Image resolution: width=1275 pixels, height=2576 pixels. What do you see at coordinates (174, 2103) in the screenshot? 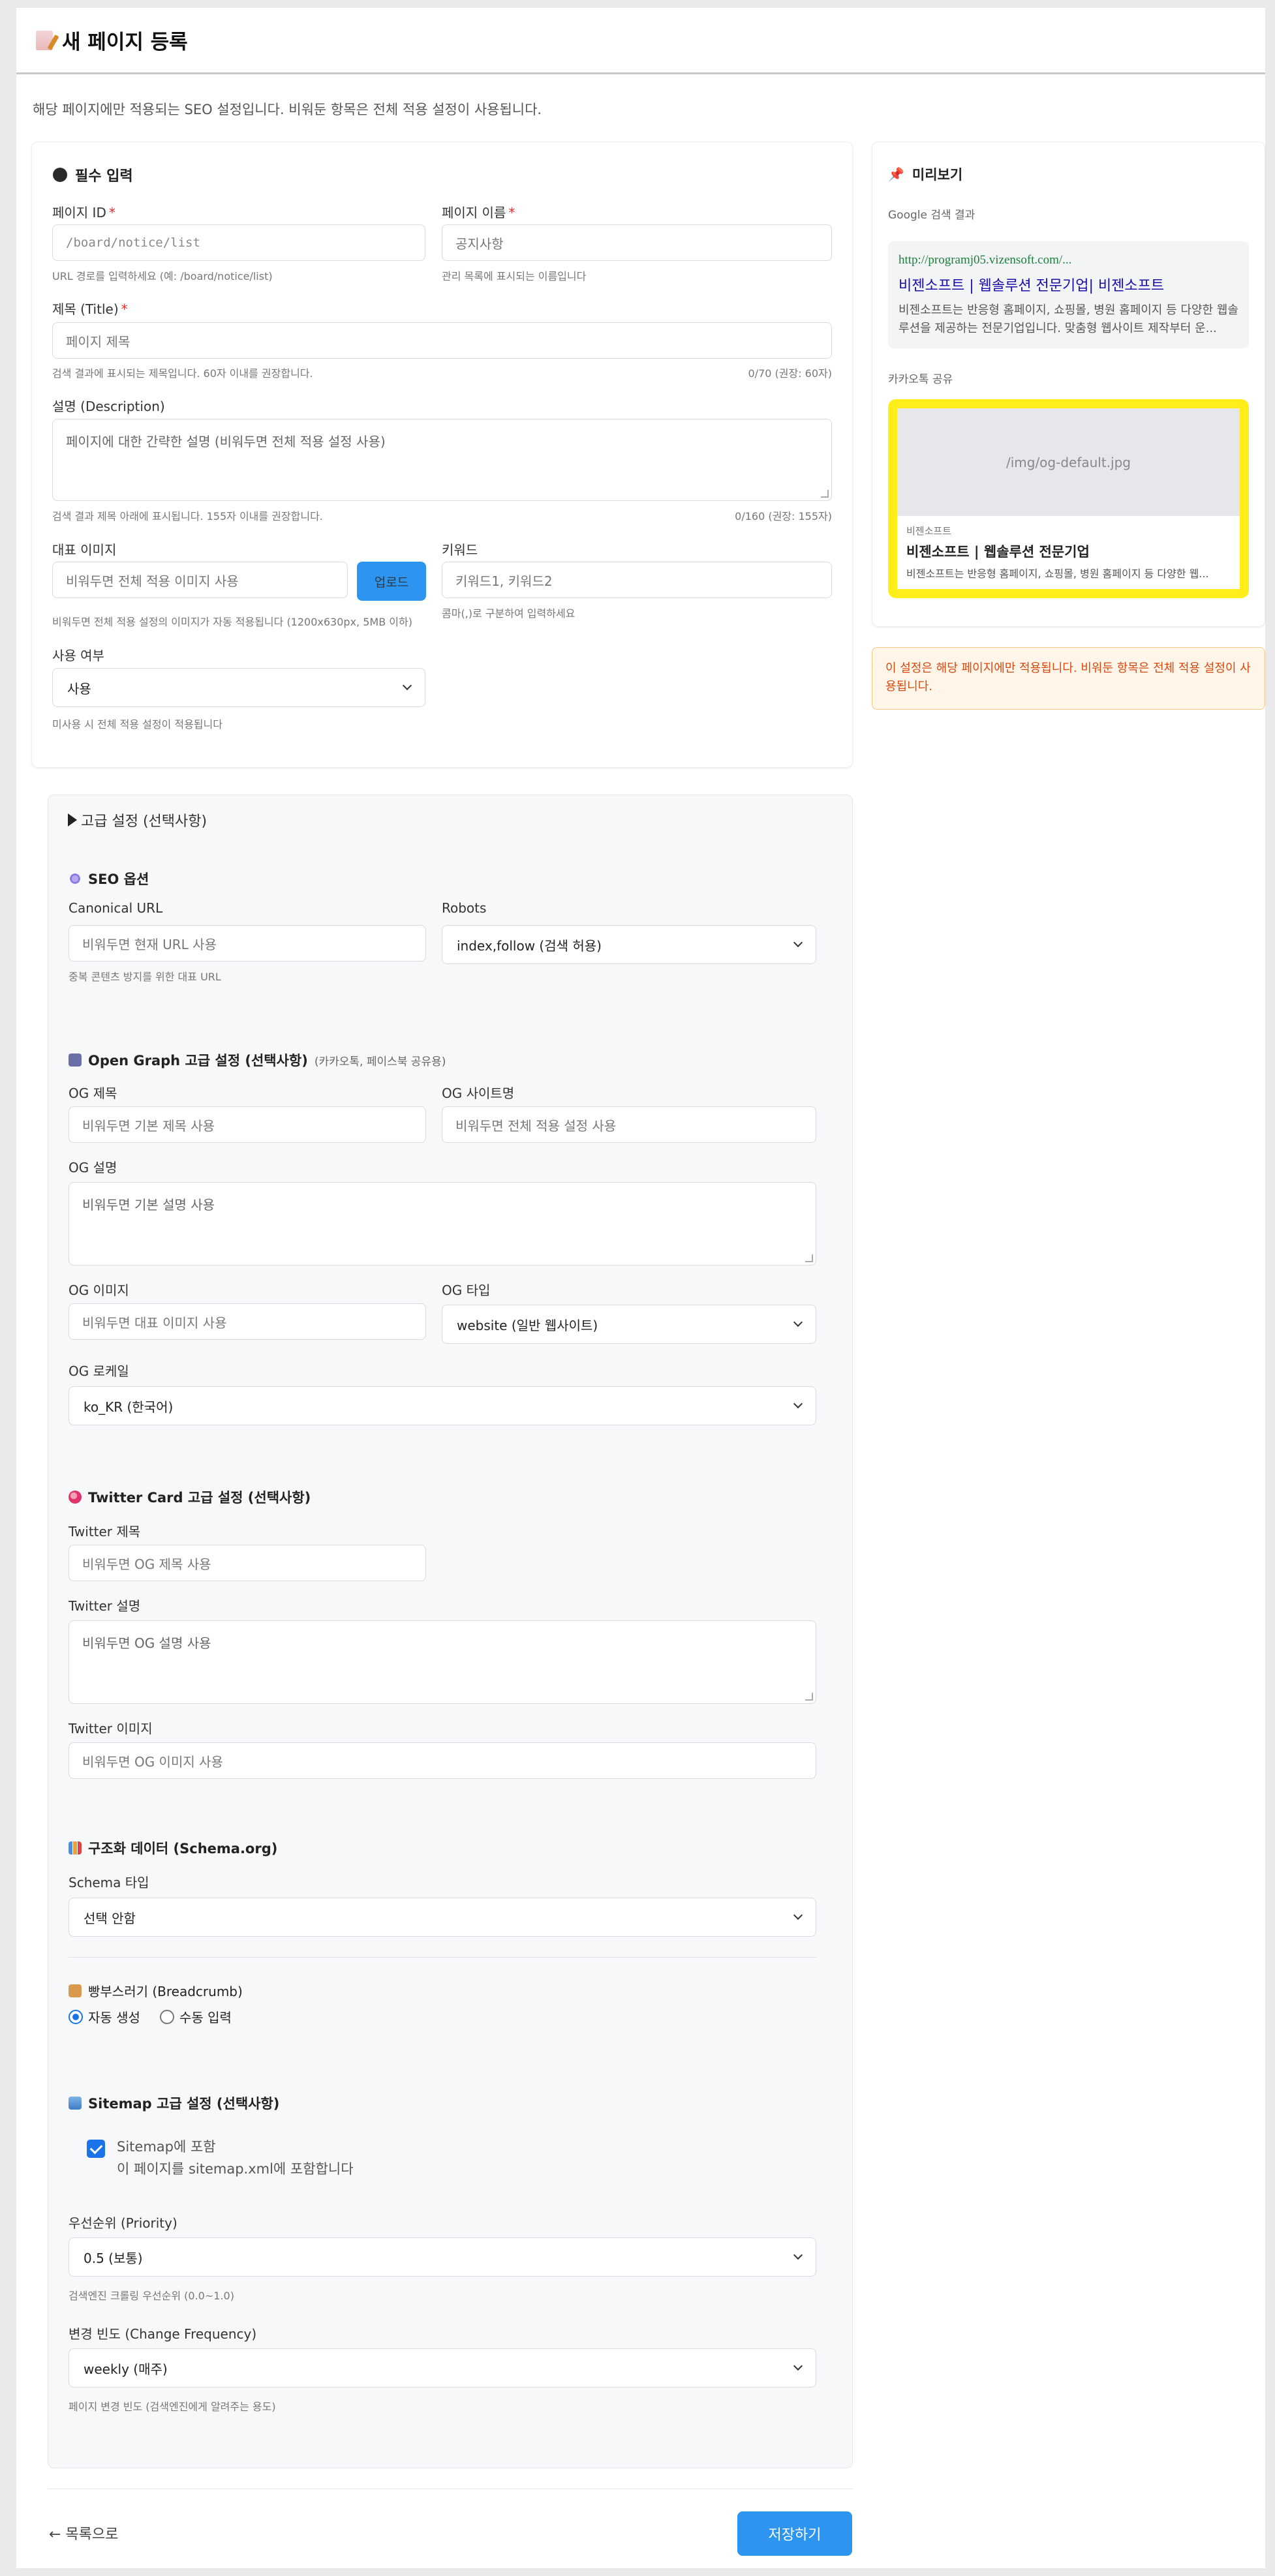
I see `sitemap-section-title: Sitemap 고급 설정 (선택사항)` at bounding box center [174, 2103].